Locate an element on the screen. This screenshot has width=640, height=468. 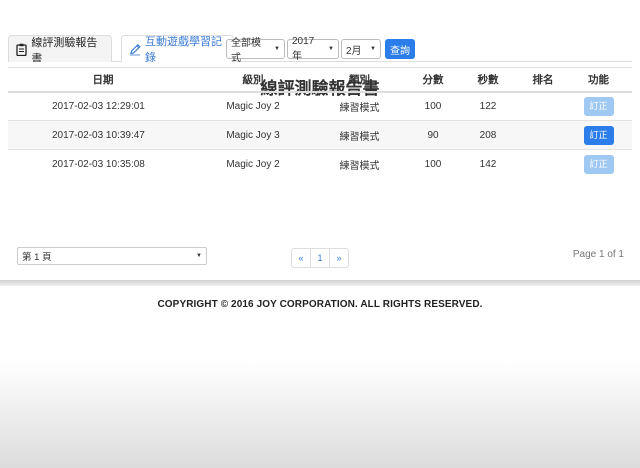
clipboard-icon is located at coordinates (21, 49).